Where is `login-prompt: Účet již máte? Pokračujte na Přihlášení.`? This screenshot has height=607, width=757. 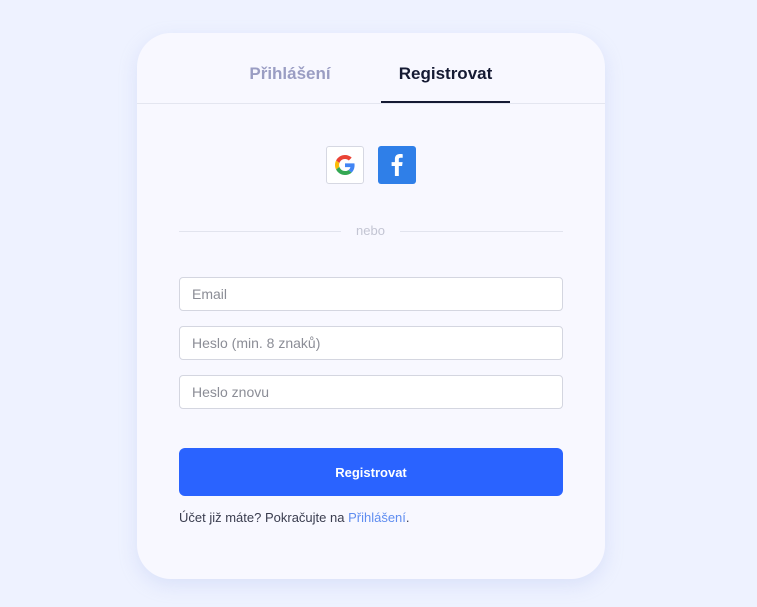 login-prompt: Účet již máte? Pokračujte na Přihlášení. is located at coordinates (294, 517).